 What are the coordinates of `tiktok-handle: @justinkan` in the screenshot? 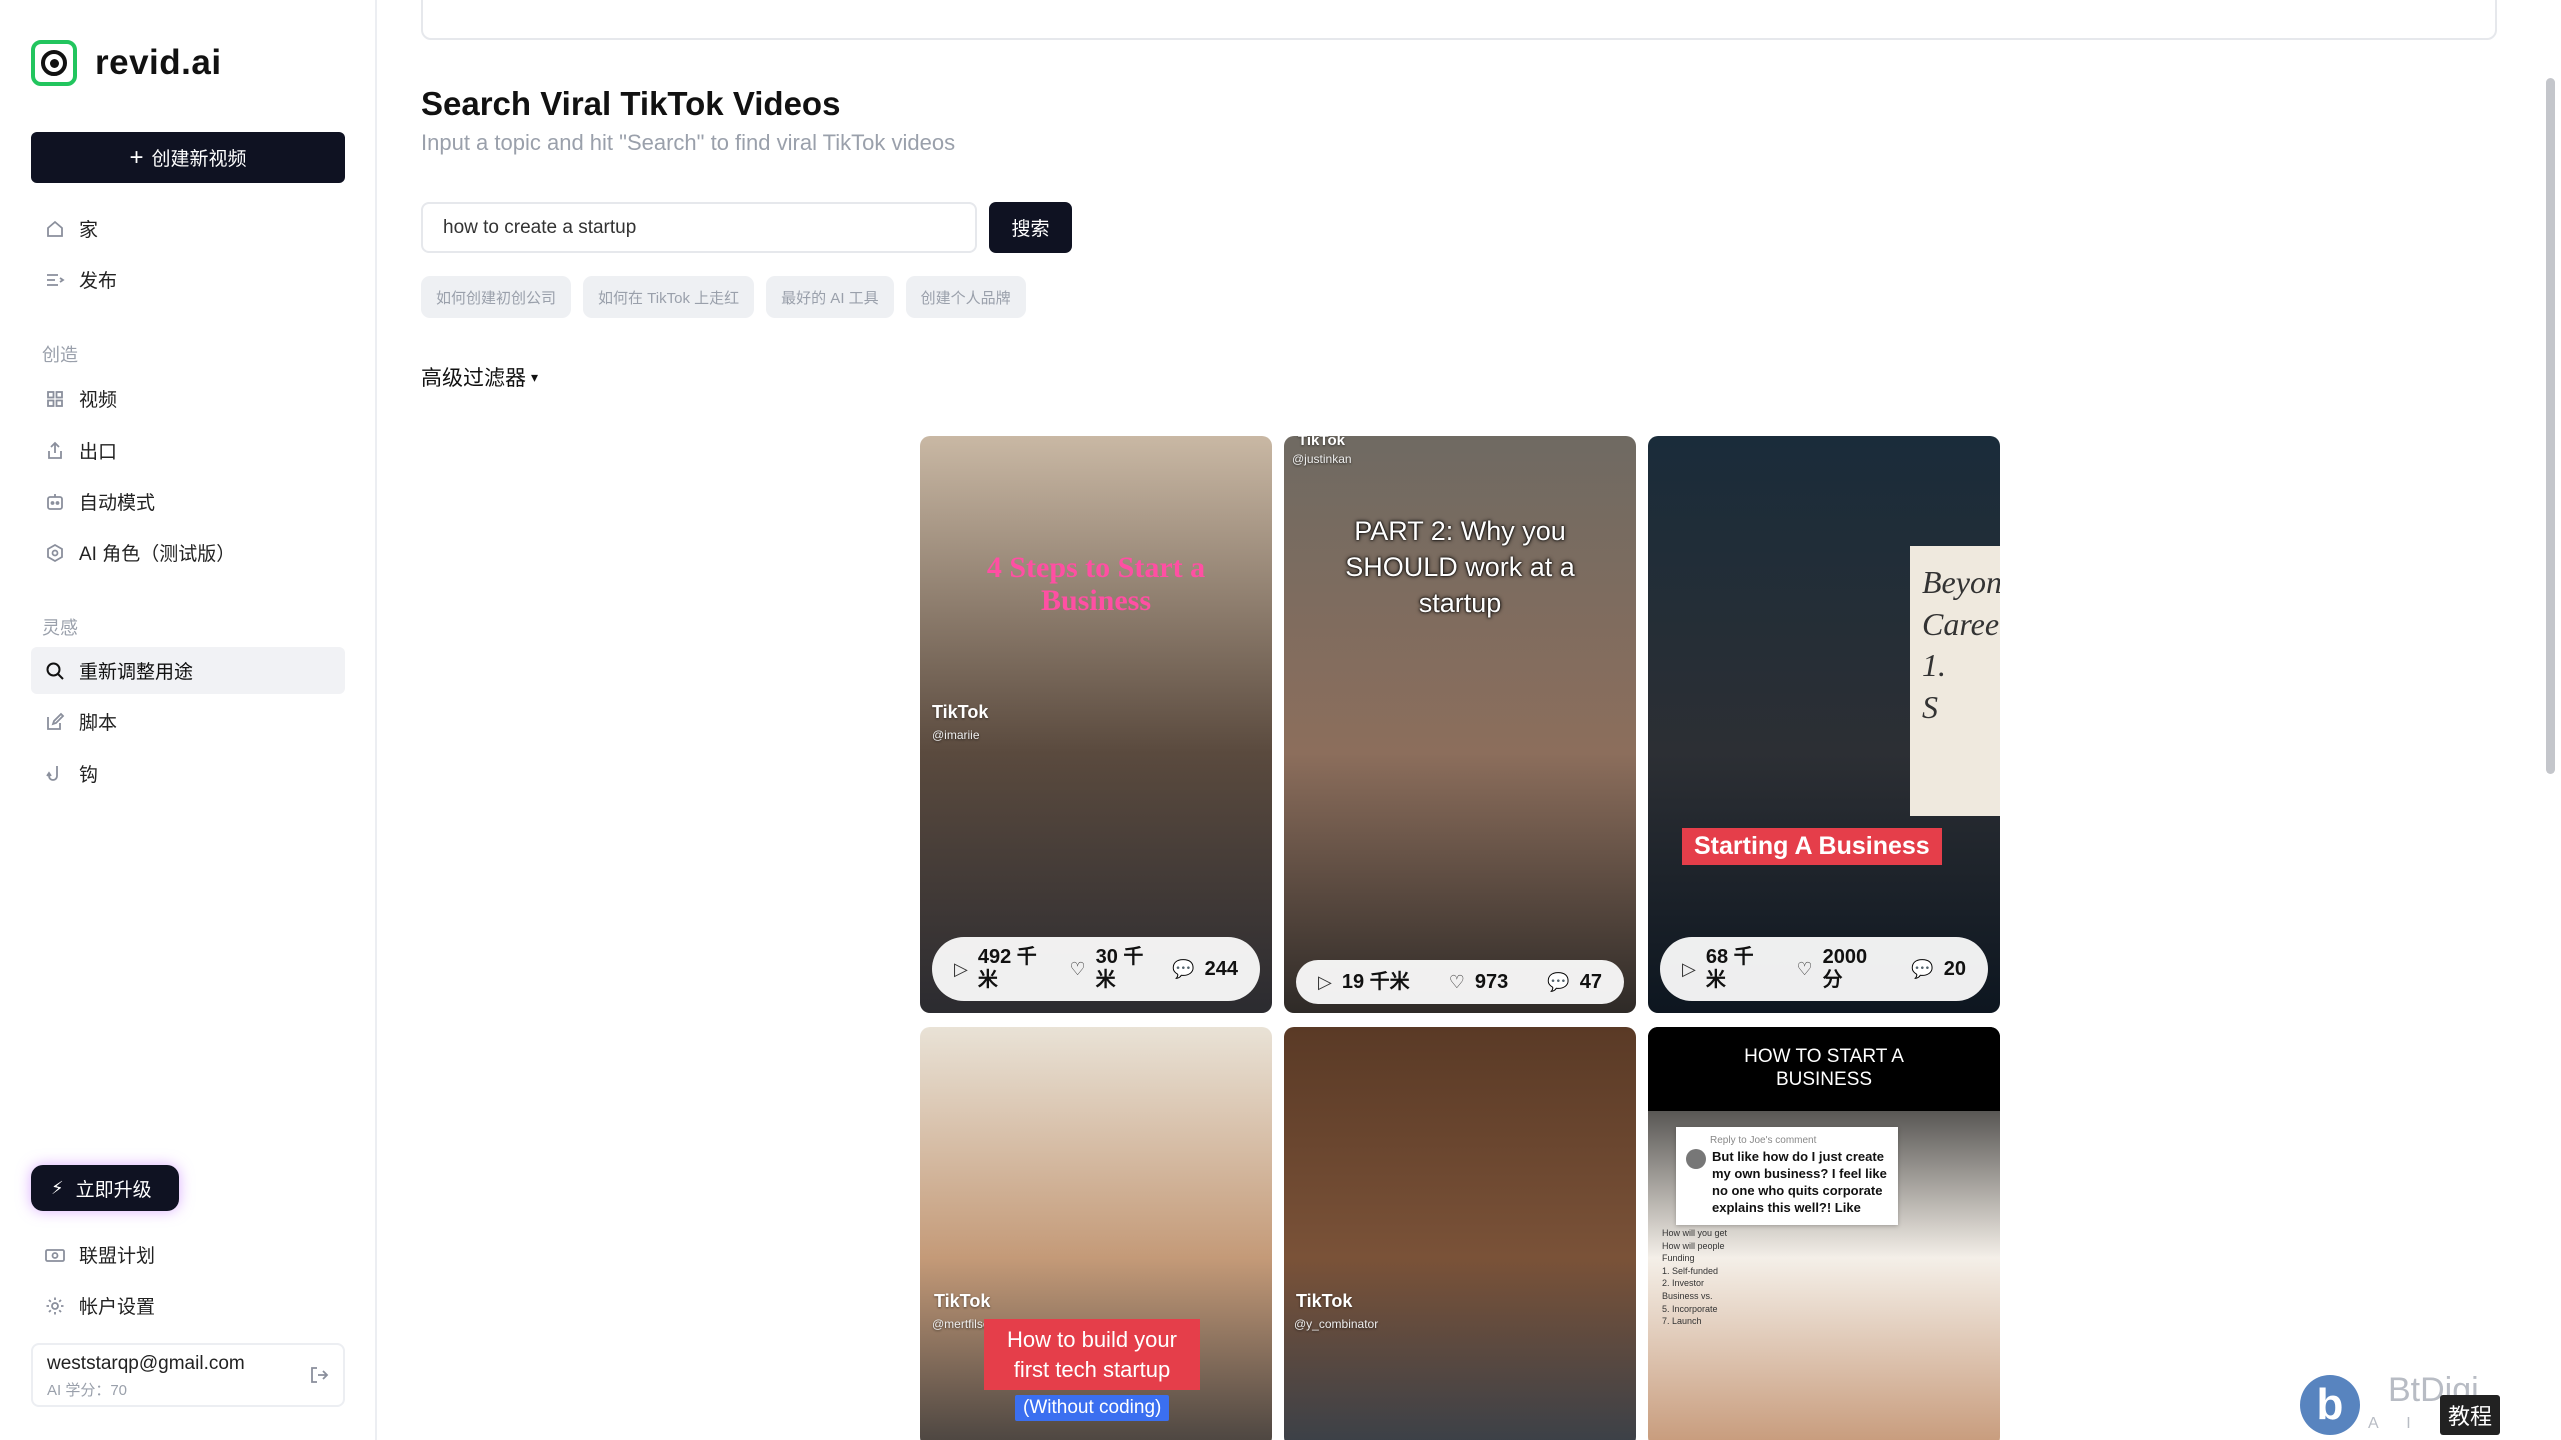 It's located at (1322, 459).